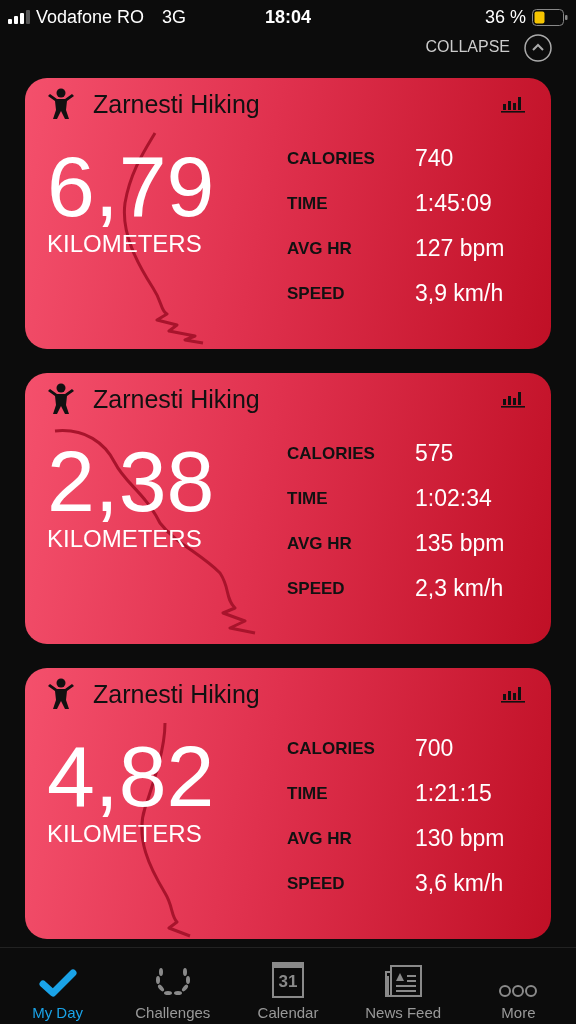 This screenshot has height=1024, width=576. Describe the element at coordinates (174, 17) in the screenshot. I see `network-type: 3G` at that location.